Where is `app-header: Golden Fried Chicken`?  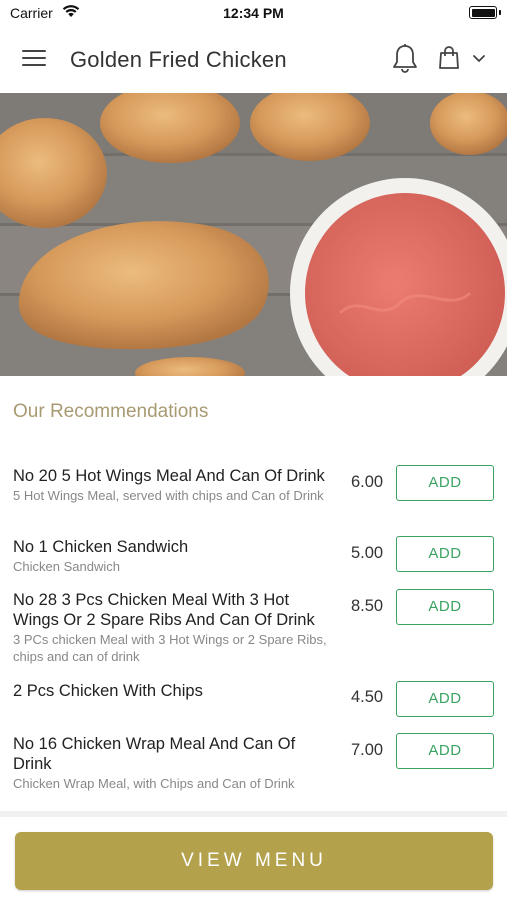
app-header: Golden Fried Chicken is located at coordinates (253, 59).